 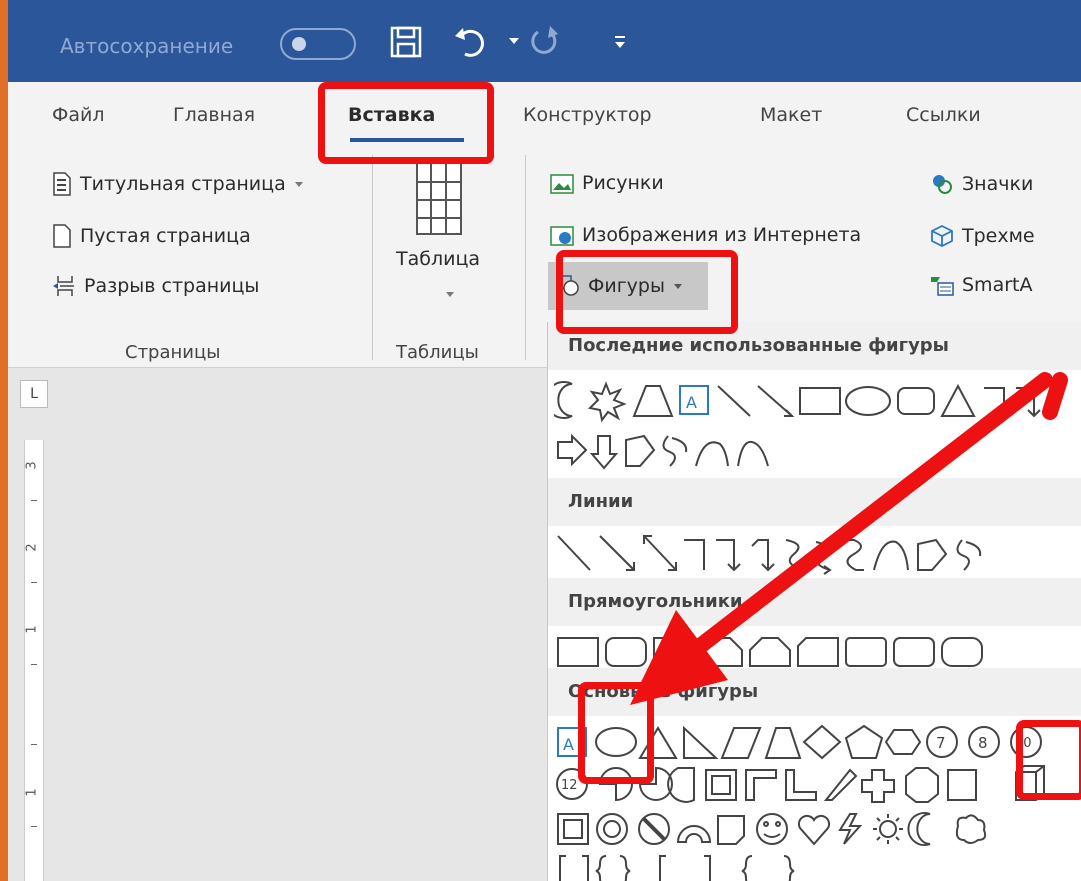 I want to click on customize-icon, so click(x=620, y=41).